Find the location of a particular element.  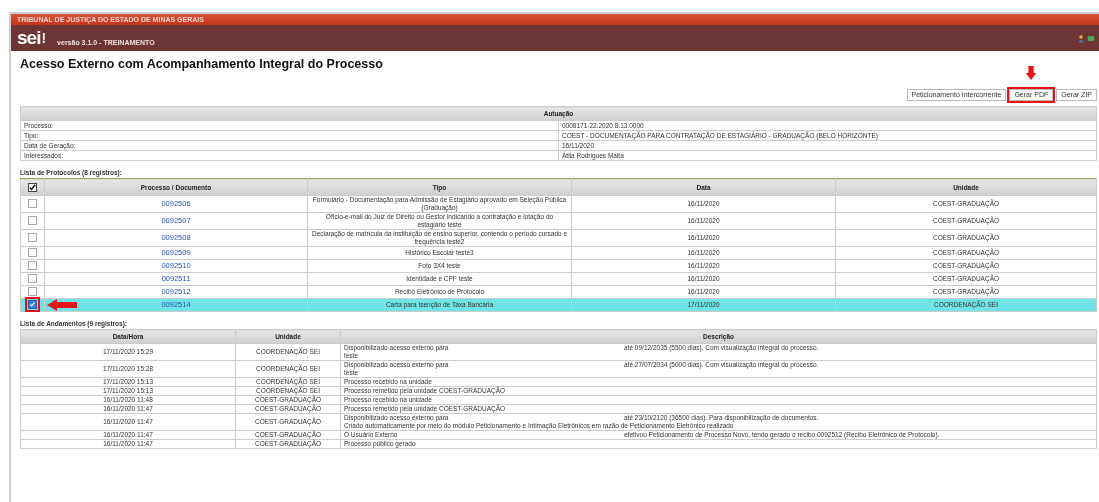

logo: sei! is located at coordinates (31, 38).